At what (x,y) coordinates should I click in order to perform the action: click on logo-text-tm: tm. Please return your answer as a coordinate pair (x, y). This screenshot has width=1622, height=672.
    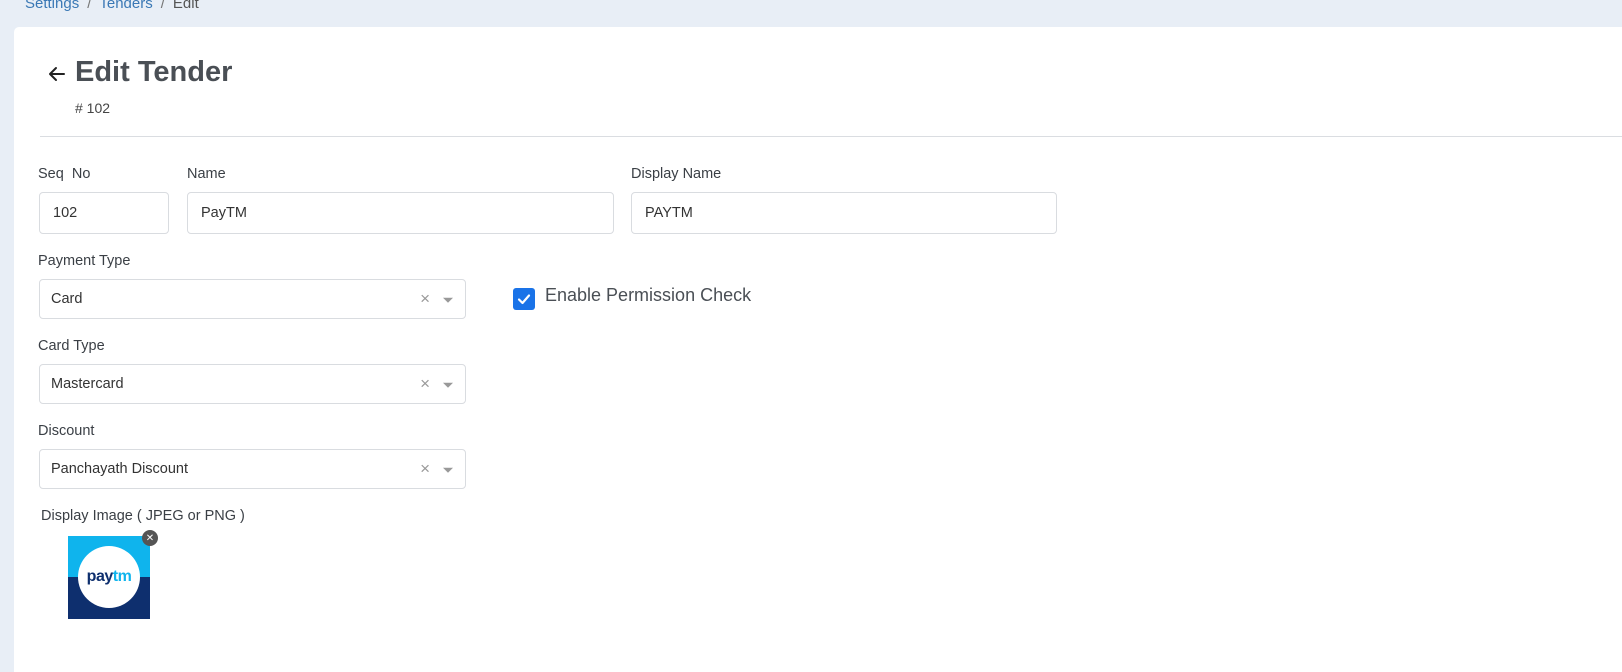
    Looking at the image, I should click on (122, 576).